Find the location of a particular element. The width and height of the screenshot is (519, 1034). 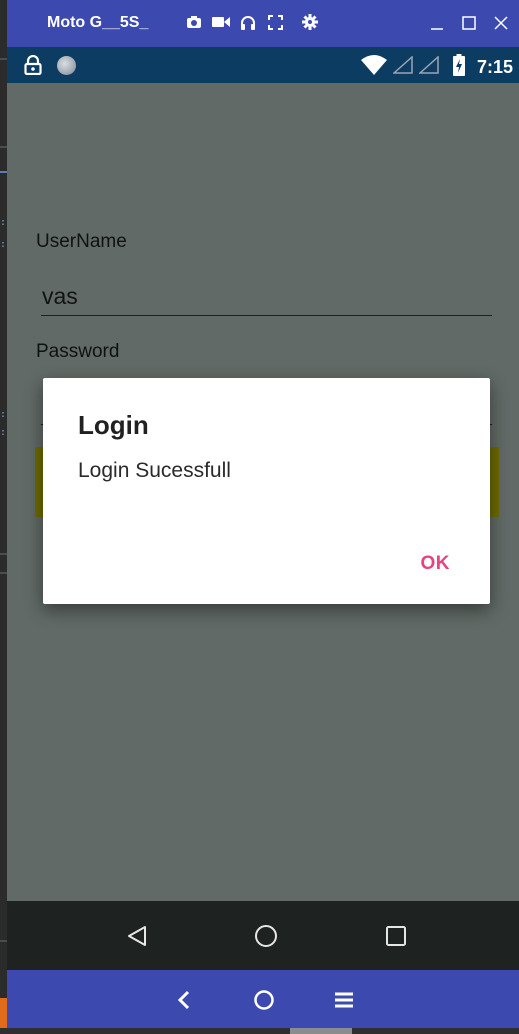

navigation-bar is located at coordinates (263, 935).